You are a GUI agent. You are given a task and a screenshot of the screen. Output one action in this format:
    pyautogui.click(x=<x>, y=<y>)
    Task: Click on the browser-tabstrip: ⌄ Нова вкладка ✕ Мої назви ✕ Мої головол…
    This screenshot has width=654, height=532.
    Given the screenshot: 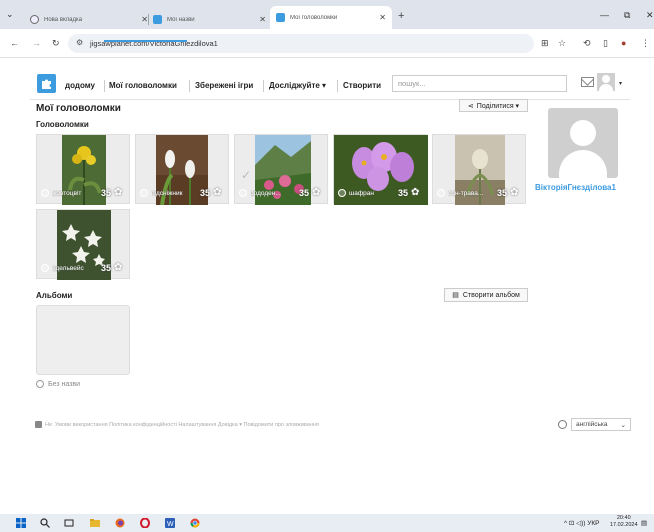 What is the action you would take?
    pyautogui.click(x=327, y=14)
    